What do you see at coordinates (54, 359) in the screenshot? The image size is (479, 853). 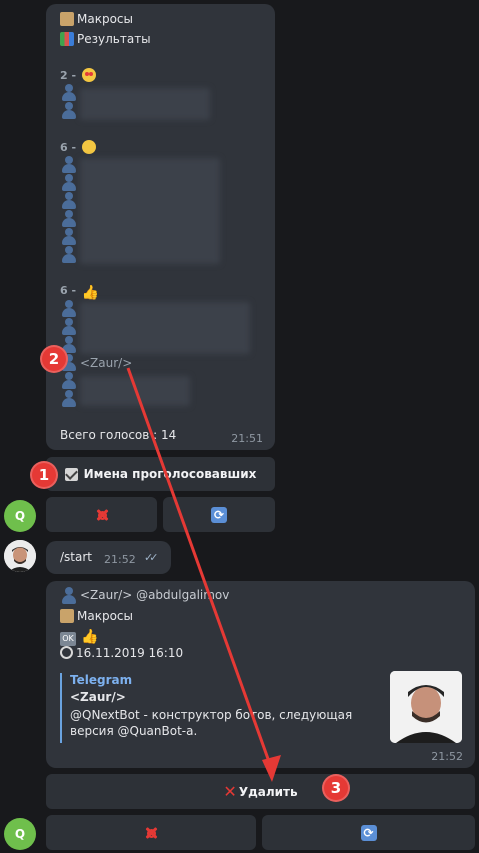 I see `annotation-badge-2: 2` at bounding box center [54, 359].